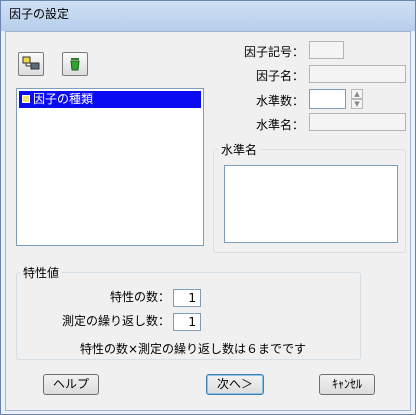 This screenshot has width=416, height=415. Describe the element at coordinates (39, 14) in the screenshot. I see `window-title: 因子の設定` at that location.